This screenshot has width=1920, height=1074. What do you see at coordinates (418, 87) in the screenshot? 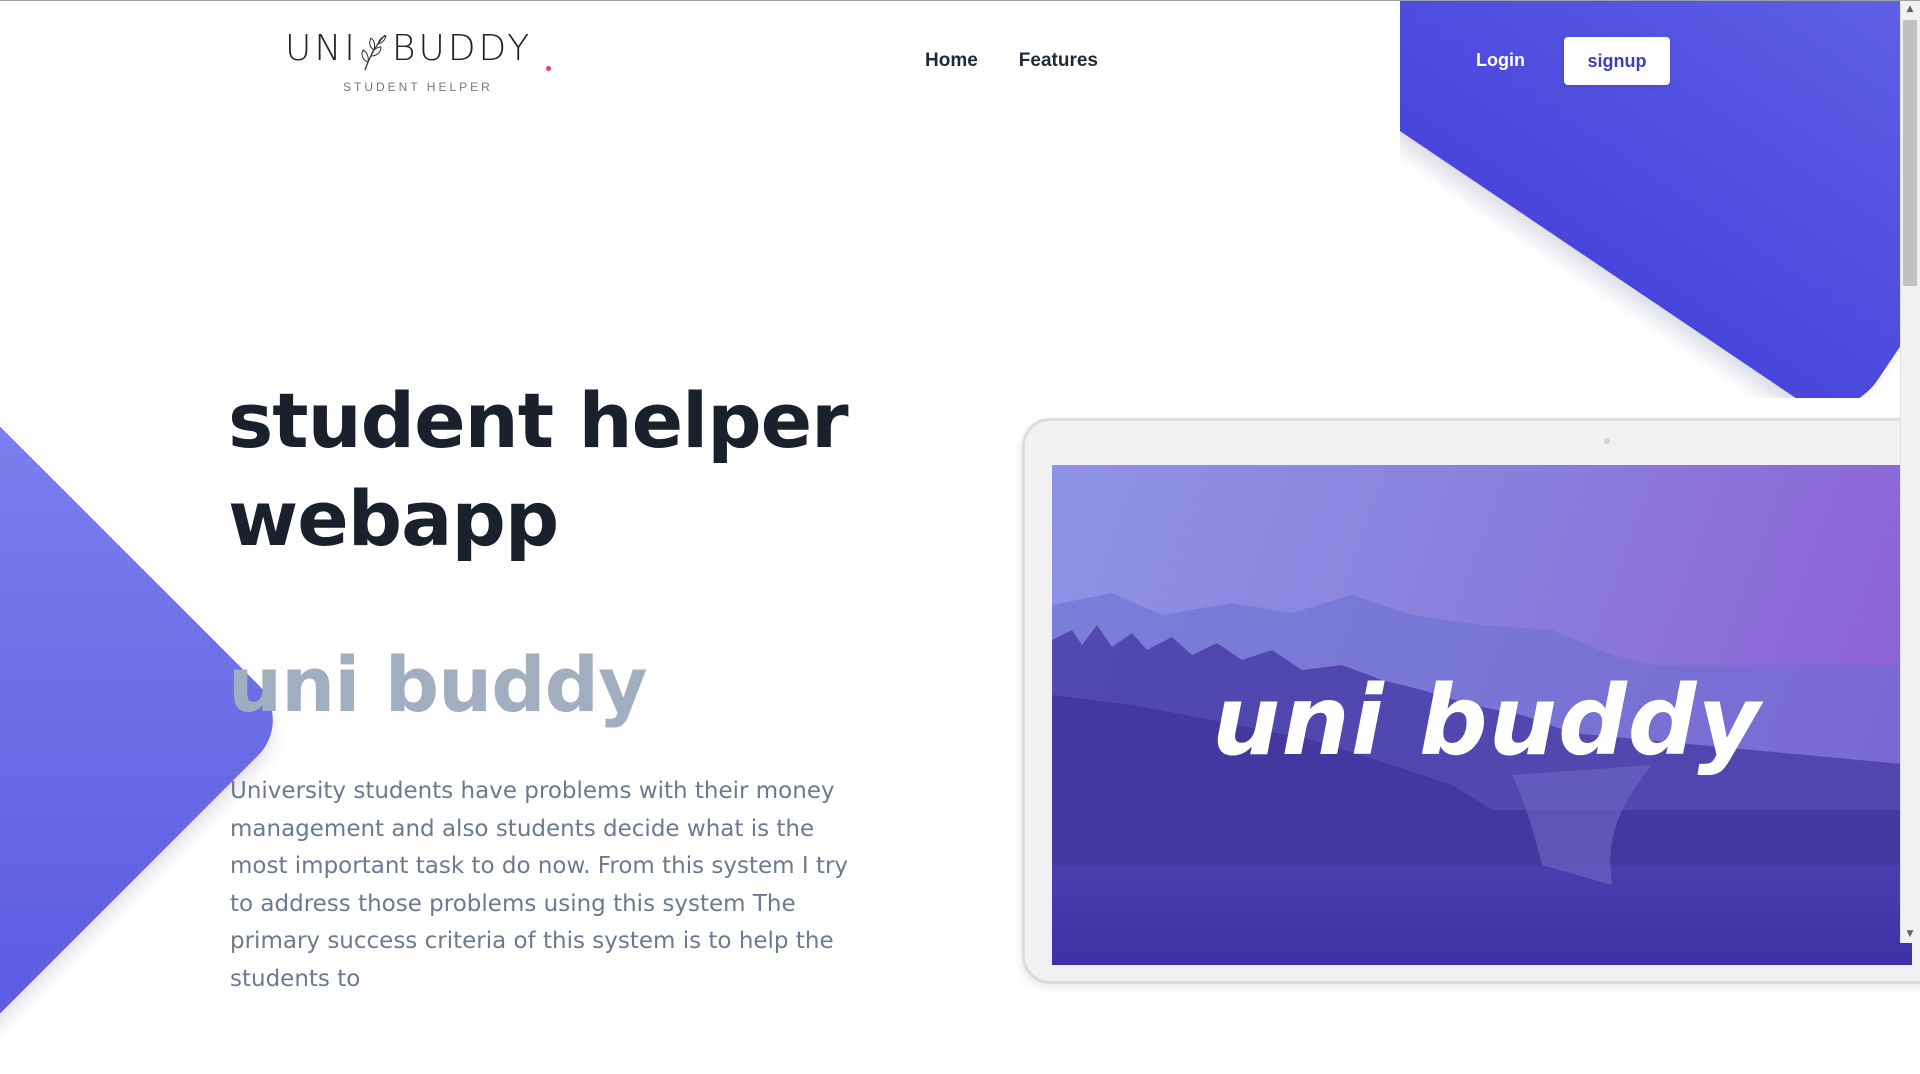
I see `logo-tagline: STUDENT HELPER` at bounding box center [418, 87].